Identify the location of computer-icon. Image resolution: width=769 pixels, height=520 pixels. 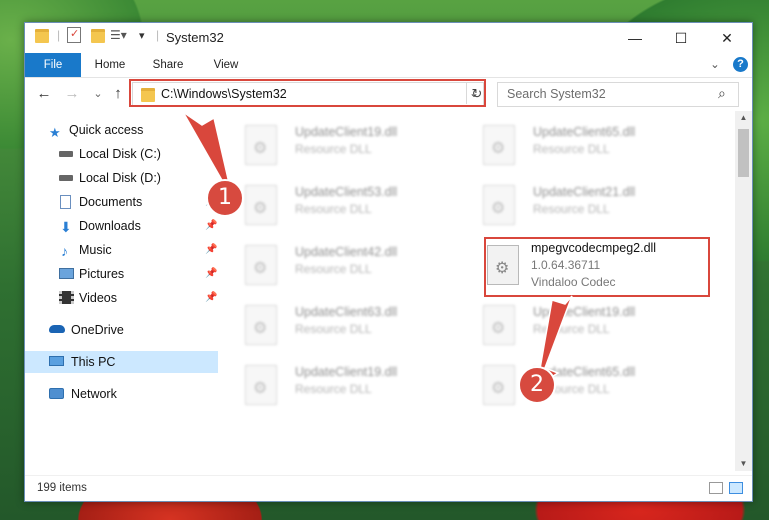
(56, 361).